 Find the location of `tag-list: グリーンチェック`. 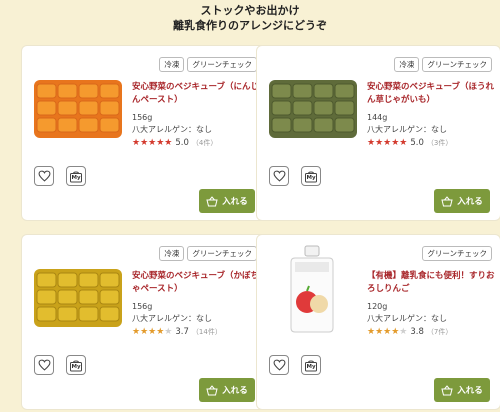

tag-list: グリーンチェック is located at coordinates (457, 253).